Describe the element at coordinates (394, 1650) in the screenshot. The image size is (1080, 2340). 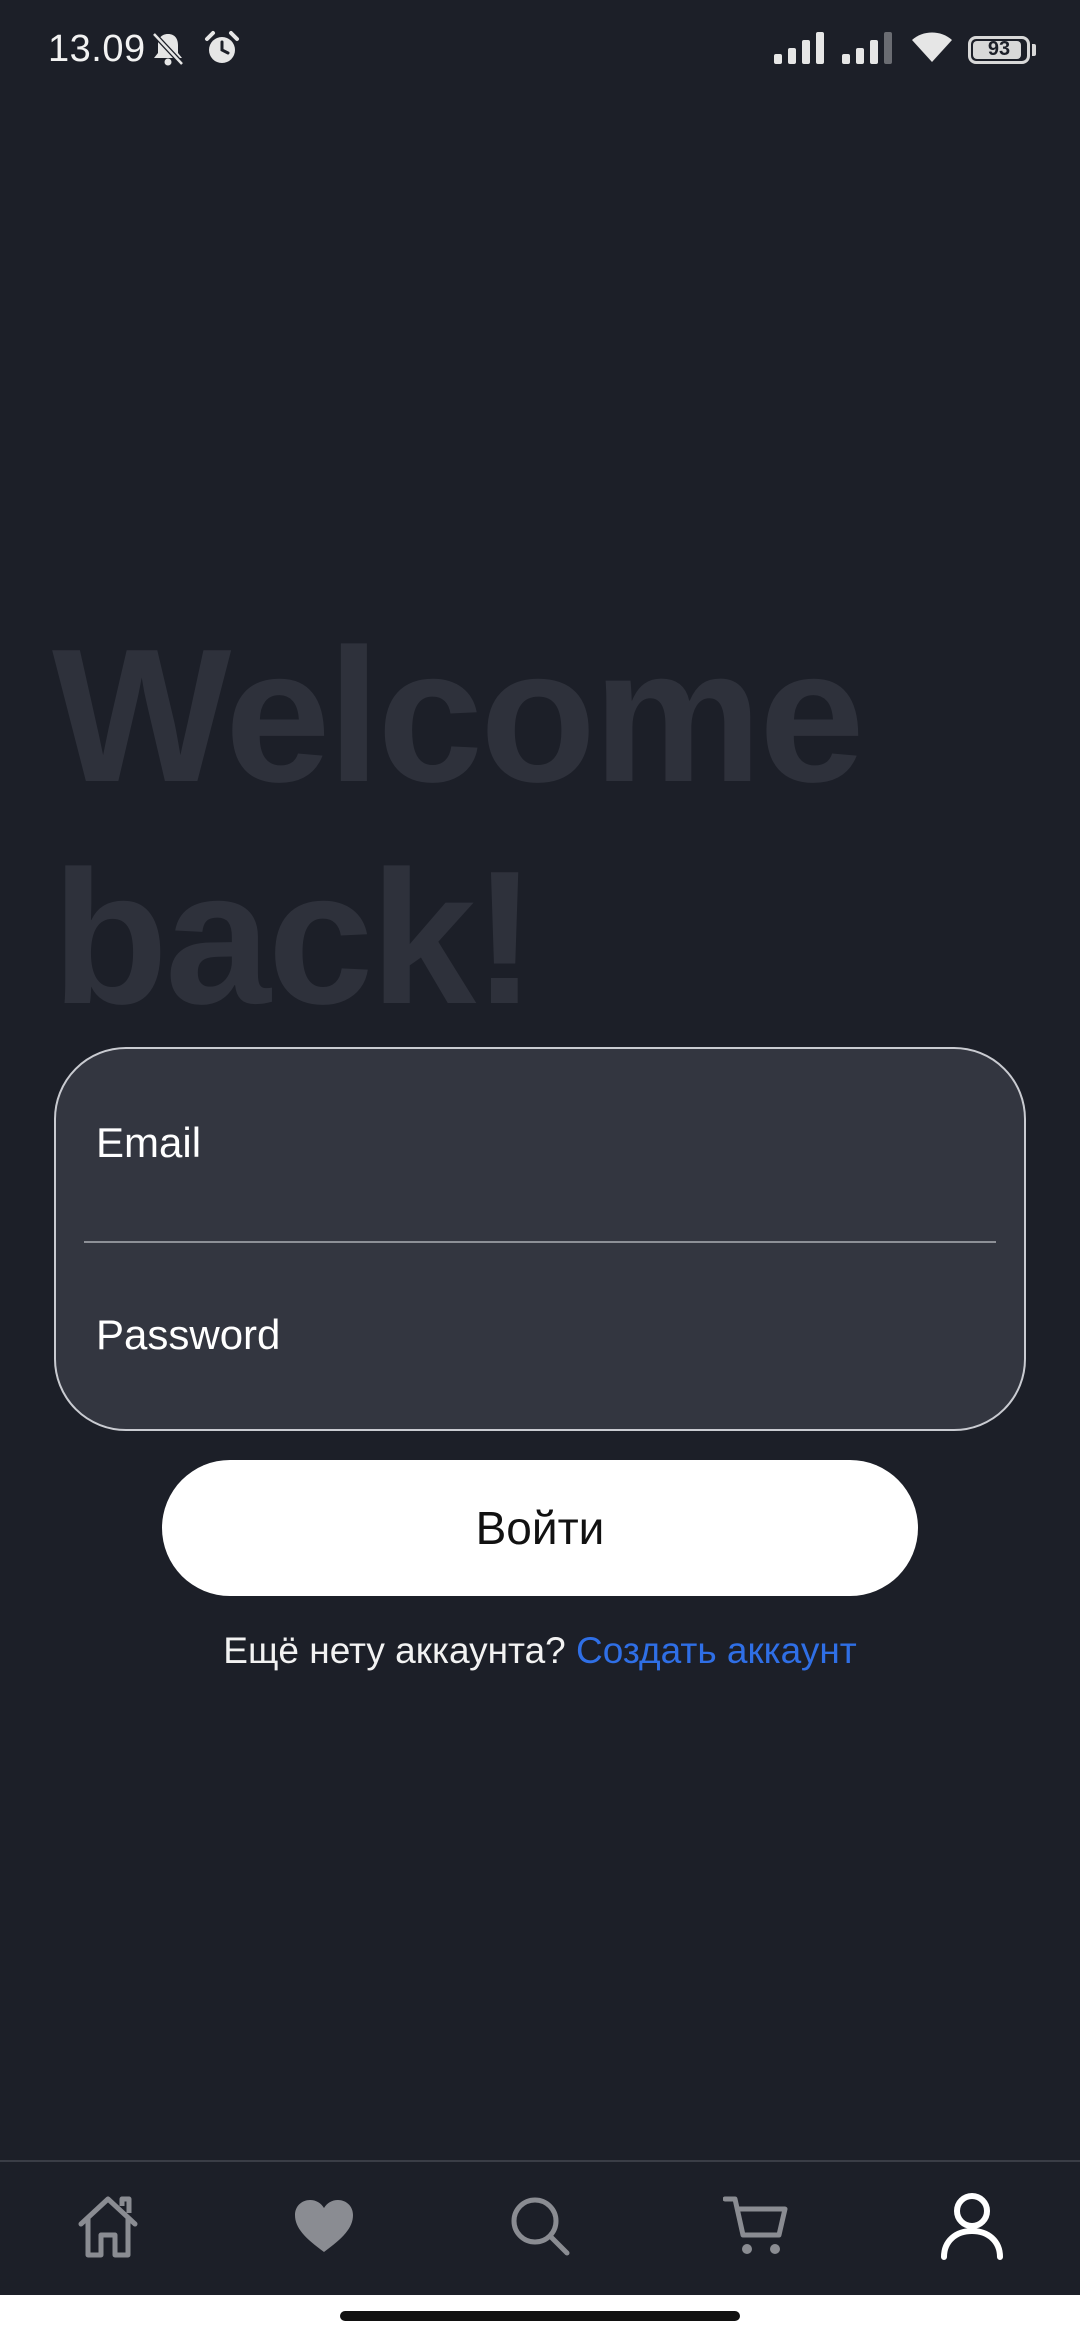
I see `register-prompt-text: Ещё нету аккаунта?` at that location.